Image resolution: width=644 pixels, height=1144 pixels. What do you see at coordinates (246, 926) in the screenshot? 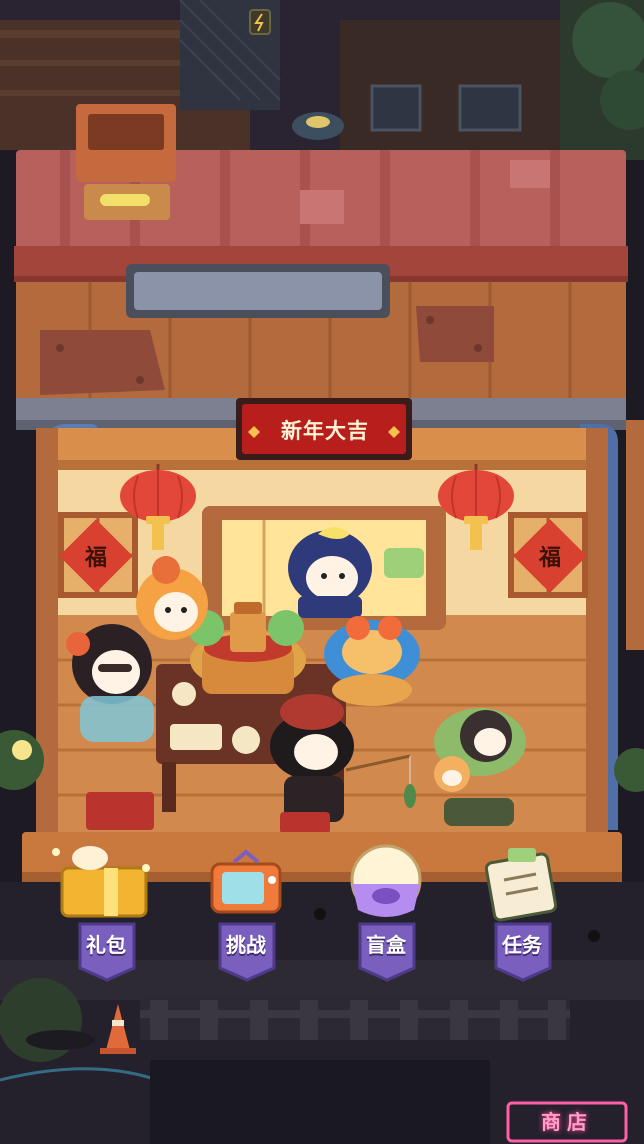
I see `challenge-button: 挑战` at bounding box center [246, 926].